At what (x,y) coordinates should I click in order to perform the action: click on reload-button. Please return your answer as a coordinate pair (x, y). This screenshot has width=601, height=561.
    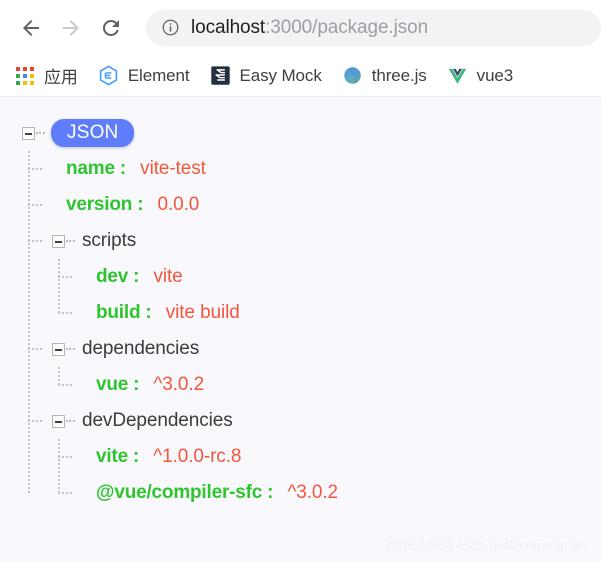
    Looking at the image, I should click on (111, 28).